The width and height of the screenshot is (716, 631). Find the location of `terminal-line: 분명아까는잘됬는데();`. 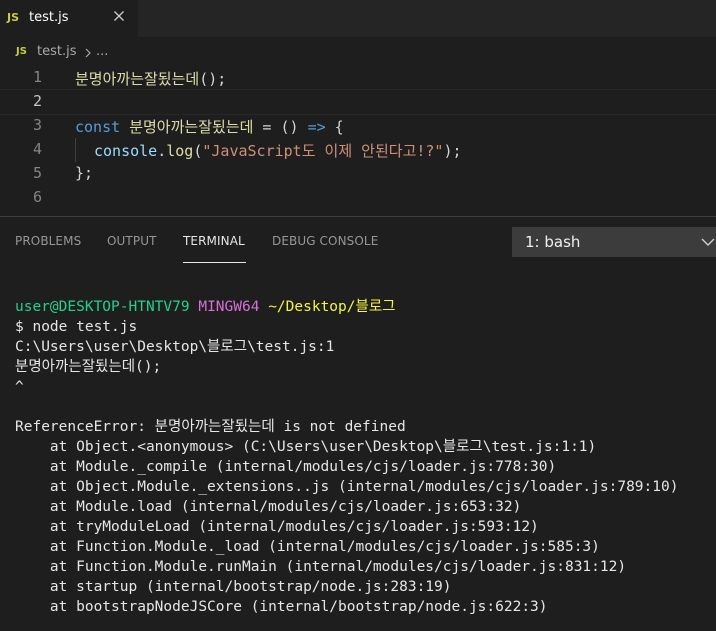

terminal-line: 분명아까는잘됬는데(); is located at coordinates (88, 367).